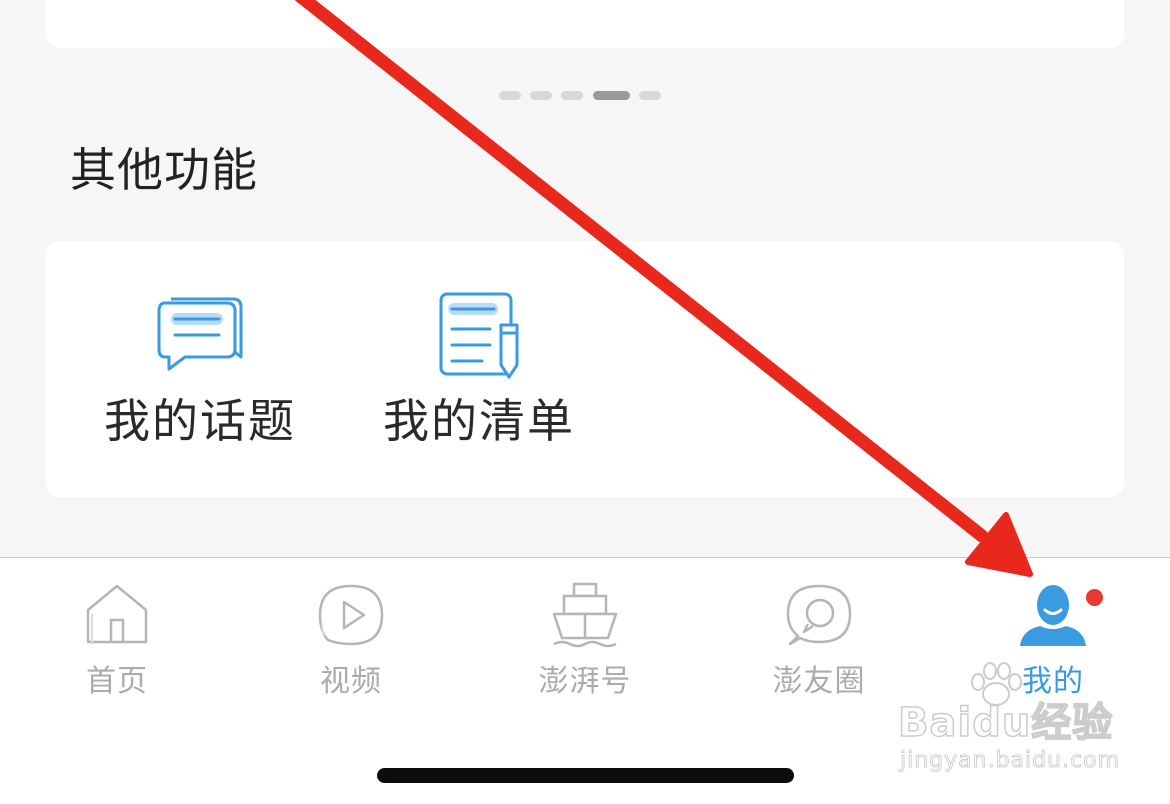 This screenshot has height=804, width=1170. Describe the element at coordinates (585, 681) in the screenshot. I see `tab-pengpai-label: 澎湃号` at that location.